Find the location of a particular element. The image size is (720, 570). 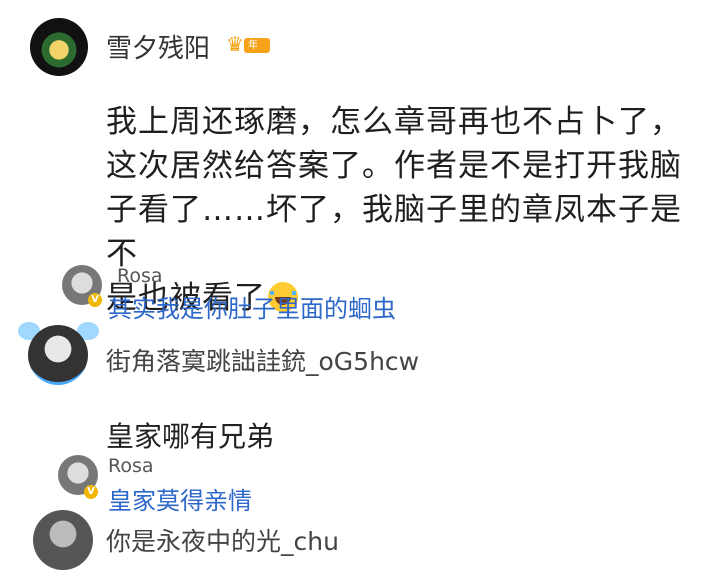

comment-line: 子看了……坏了，我脑子里的章凤本子是不 is located at coordinates (394, 232).